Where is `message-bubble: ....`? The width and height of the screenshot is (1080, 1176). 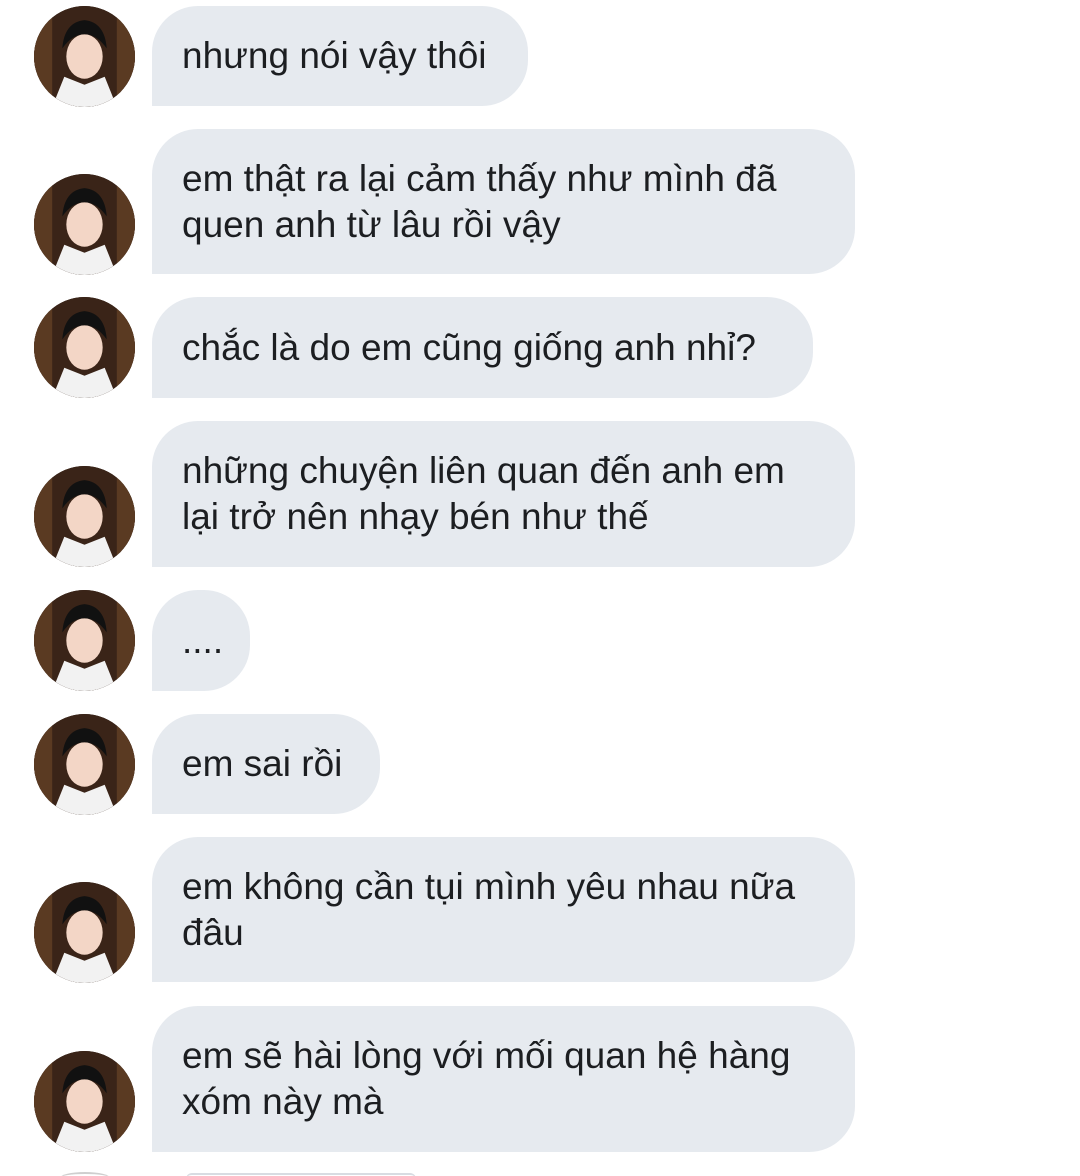 message-bubble: .... is located at coordinates (201, 640).